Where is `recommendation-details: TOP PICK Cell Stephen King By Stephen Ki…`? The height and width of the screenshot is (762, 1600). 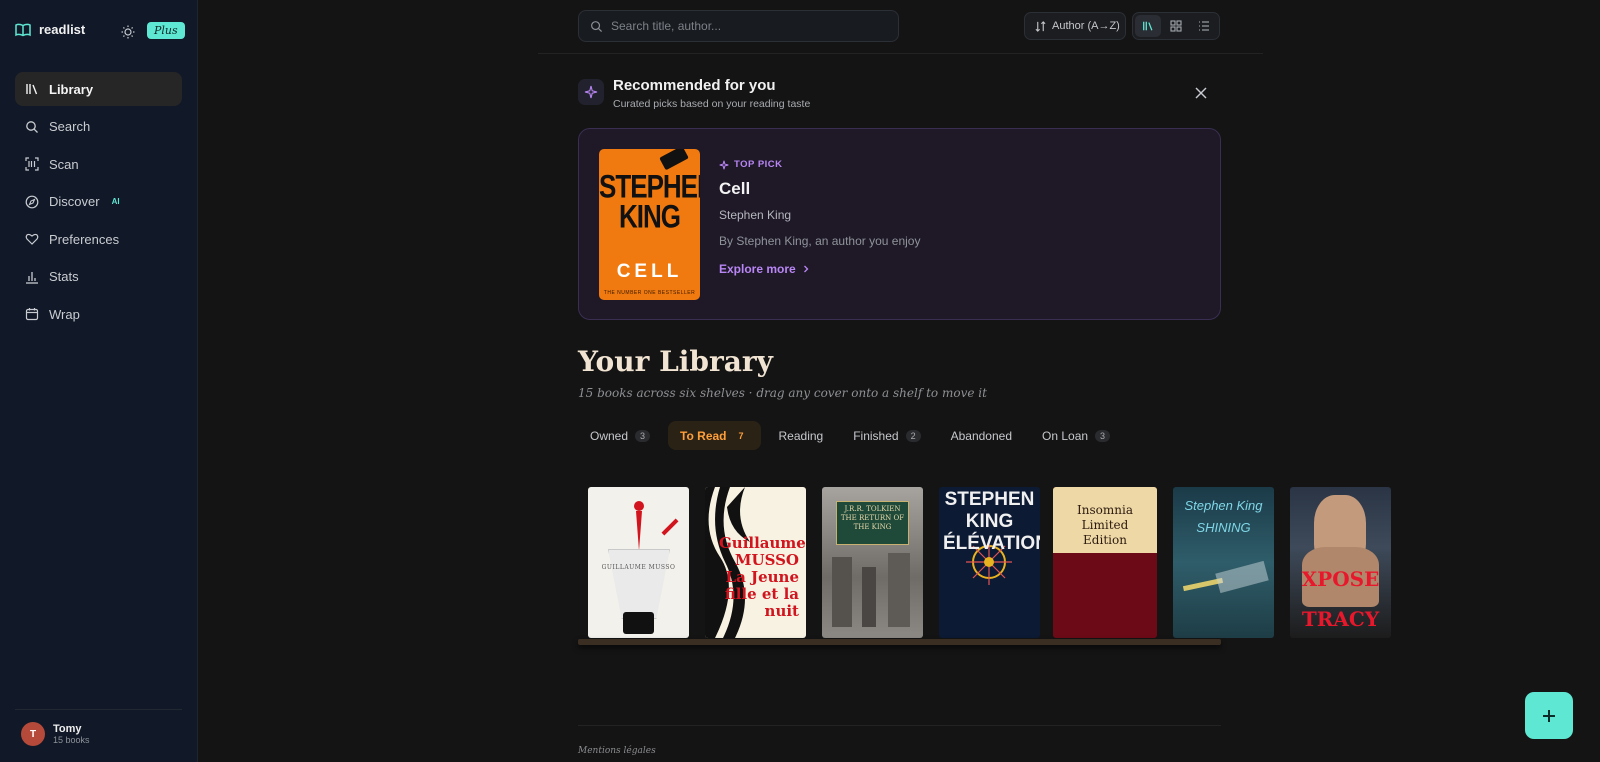
recommendation-details: TOP PICK Cell Stephen King By Stephen Ki… is located at coordinates (819, 217).